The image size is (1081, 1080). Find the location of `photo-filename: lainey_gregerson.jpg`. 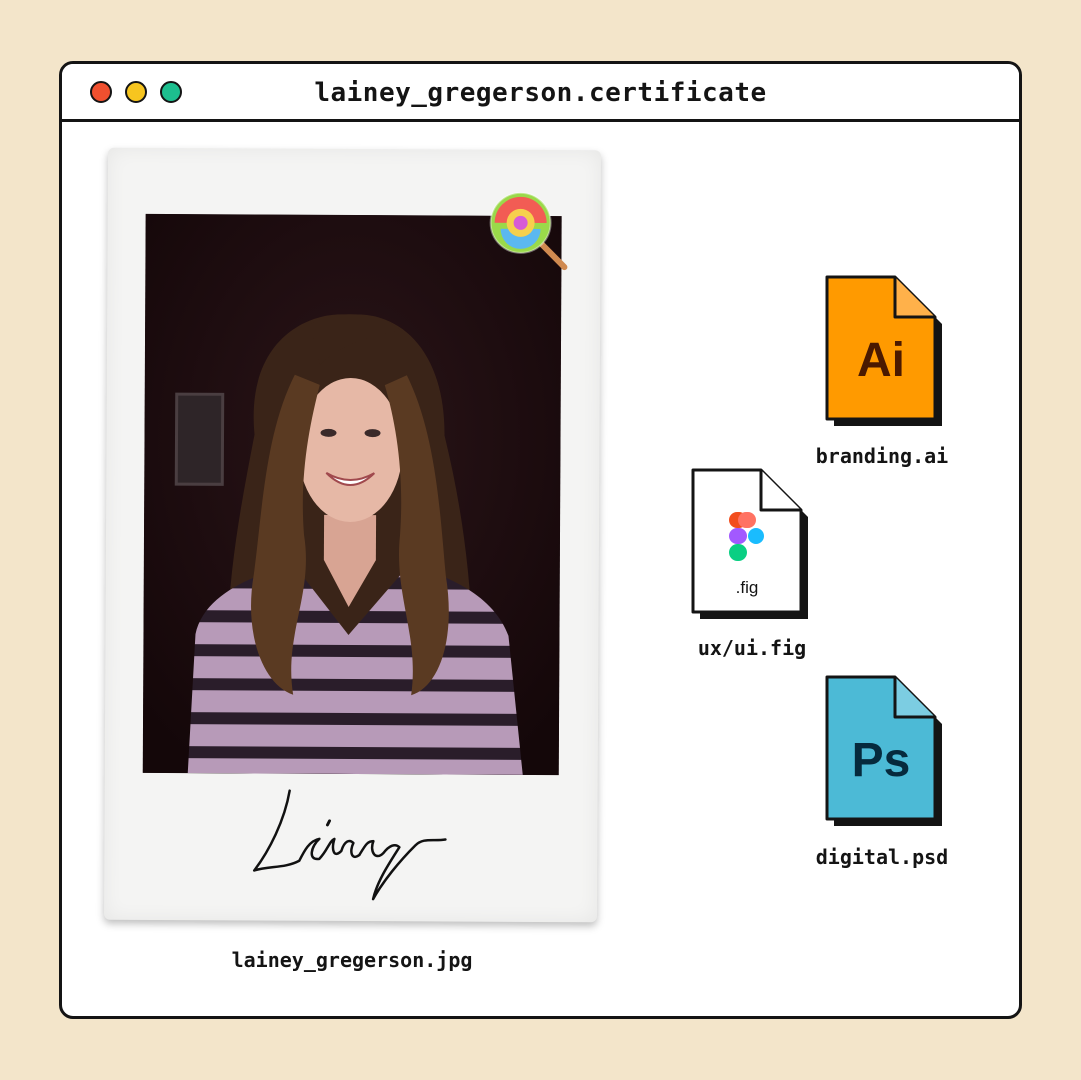

photo-filename: lainey_gregerson.jpg is located at coordinates (352, 960).